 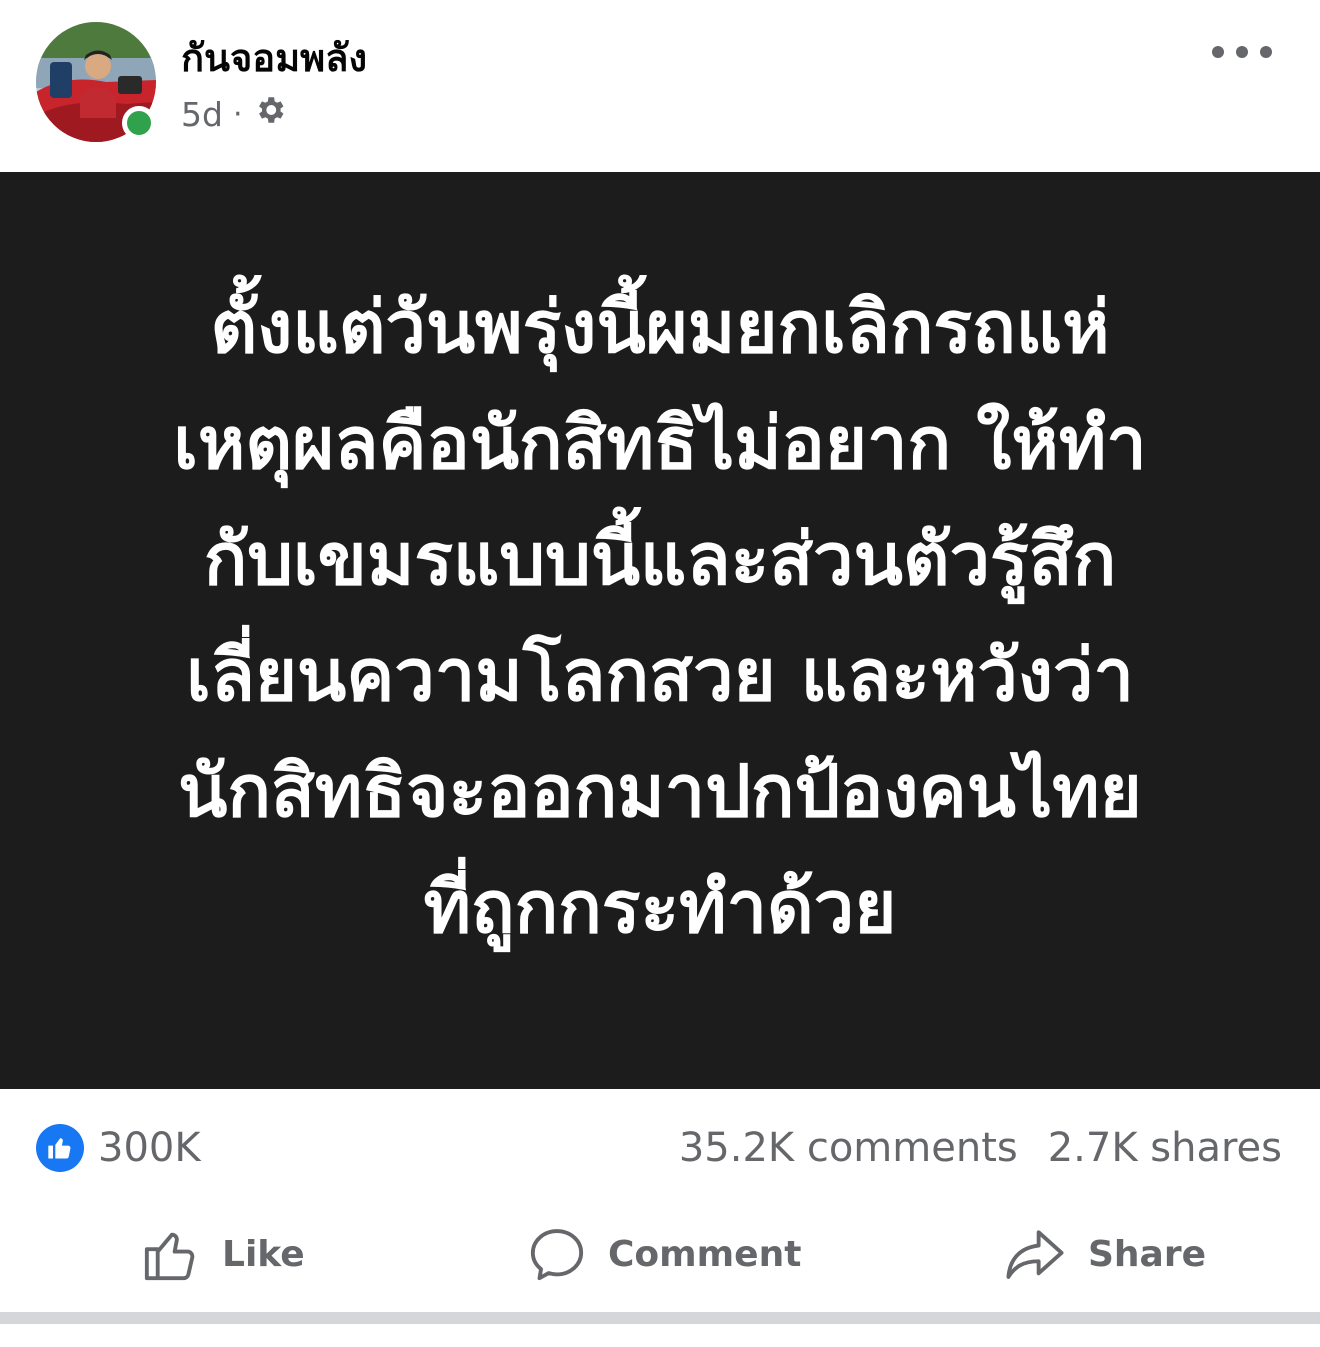 I want to click on more-horizontal-icon, so click(x=1218, y=52).